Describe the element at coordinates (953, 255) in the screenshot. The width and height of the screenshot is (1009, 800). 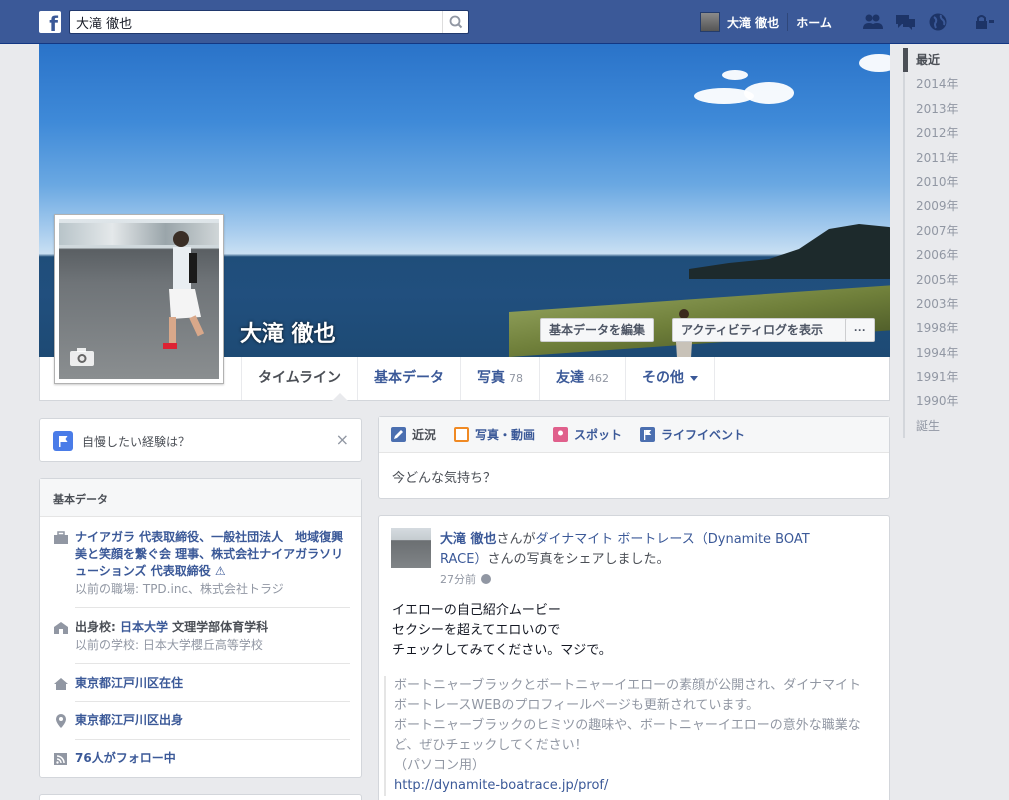
I see `year-item: 2006年` at that location.